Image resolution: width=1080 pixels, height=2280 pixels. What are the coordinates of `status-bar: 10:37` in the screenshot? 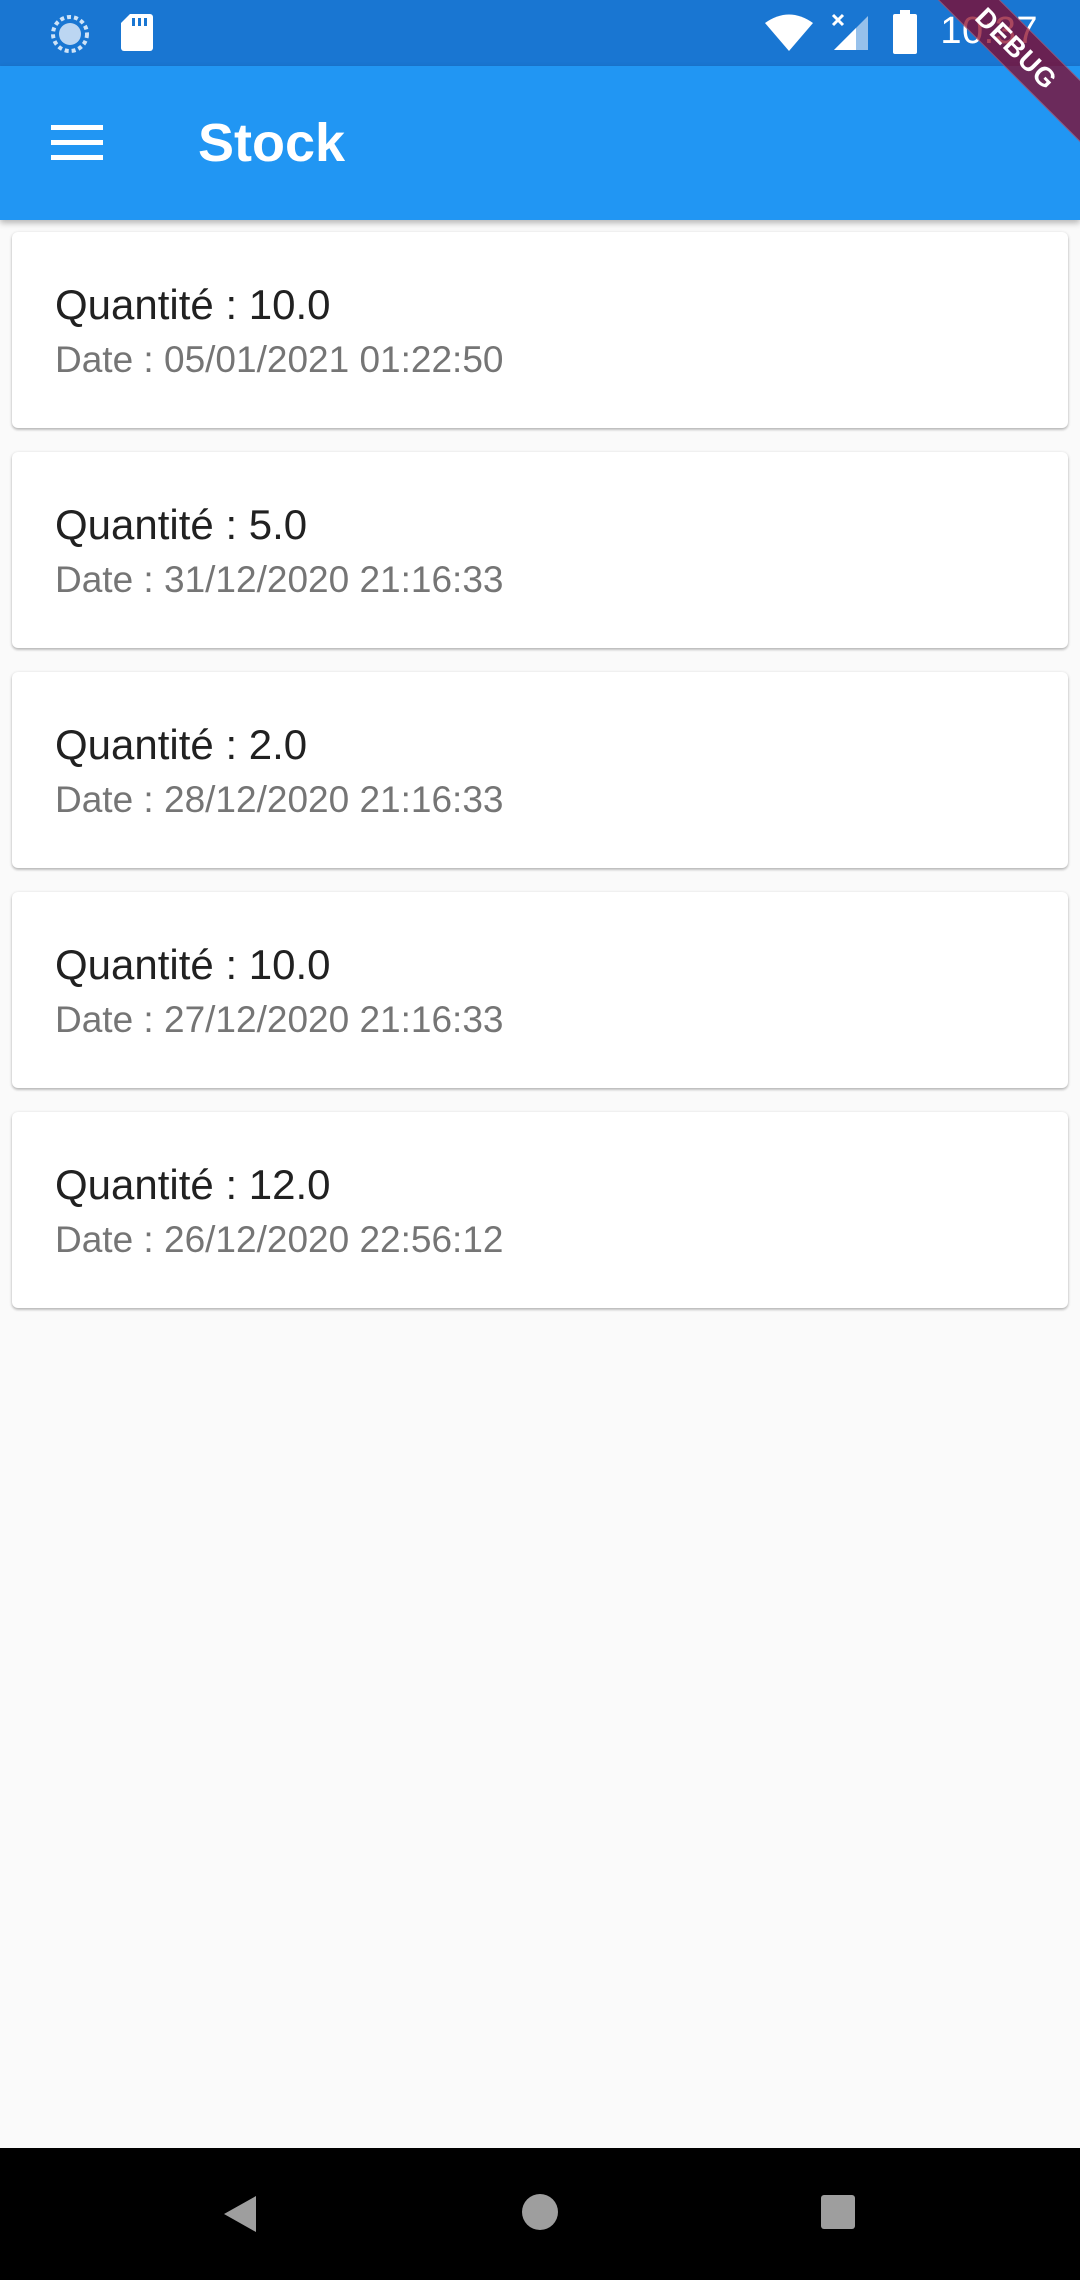 It's located at (540, 33).